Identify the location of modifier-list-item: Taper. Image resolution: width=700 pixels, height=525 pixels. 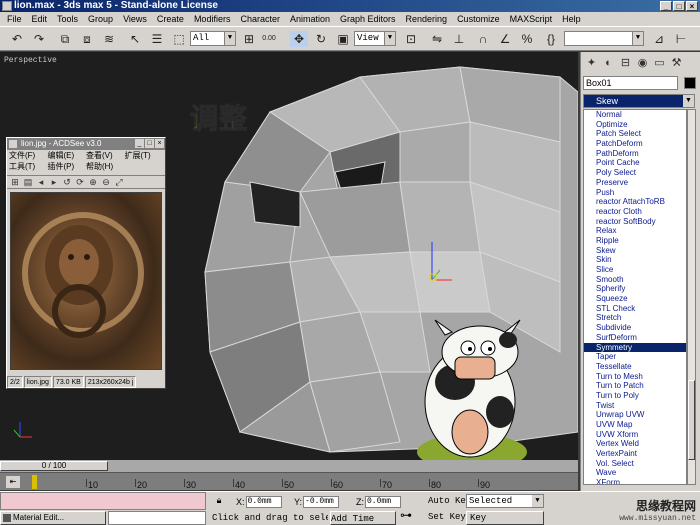
(635, 357).